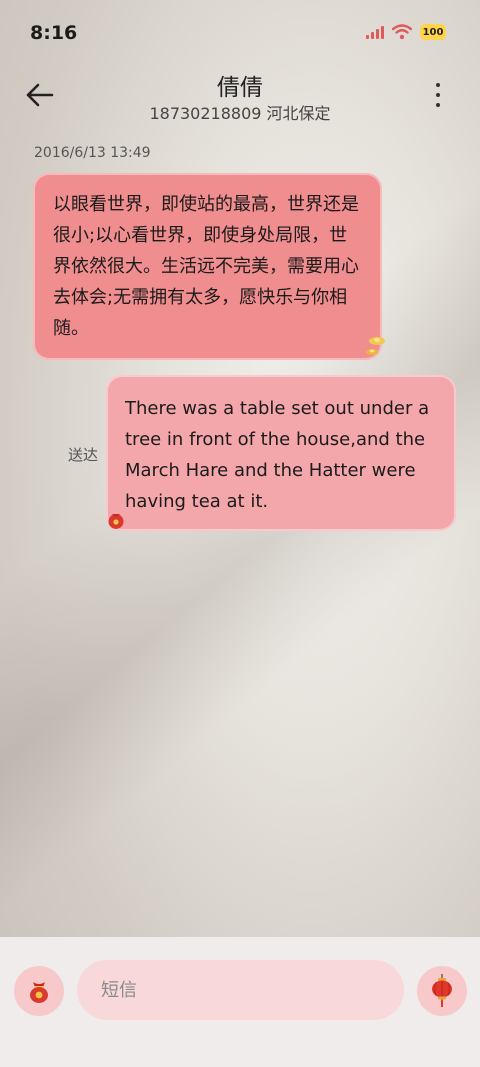 Image resolution: width=480 pixels, height=1067 pixels. I want to click on lantern-icon, so click(442, 990).